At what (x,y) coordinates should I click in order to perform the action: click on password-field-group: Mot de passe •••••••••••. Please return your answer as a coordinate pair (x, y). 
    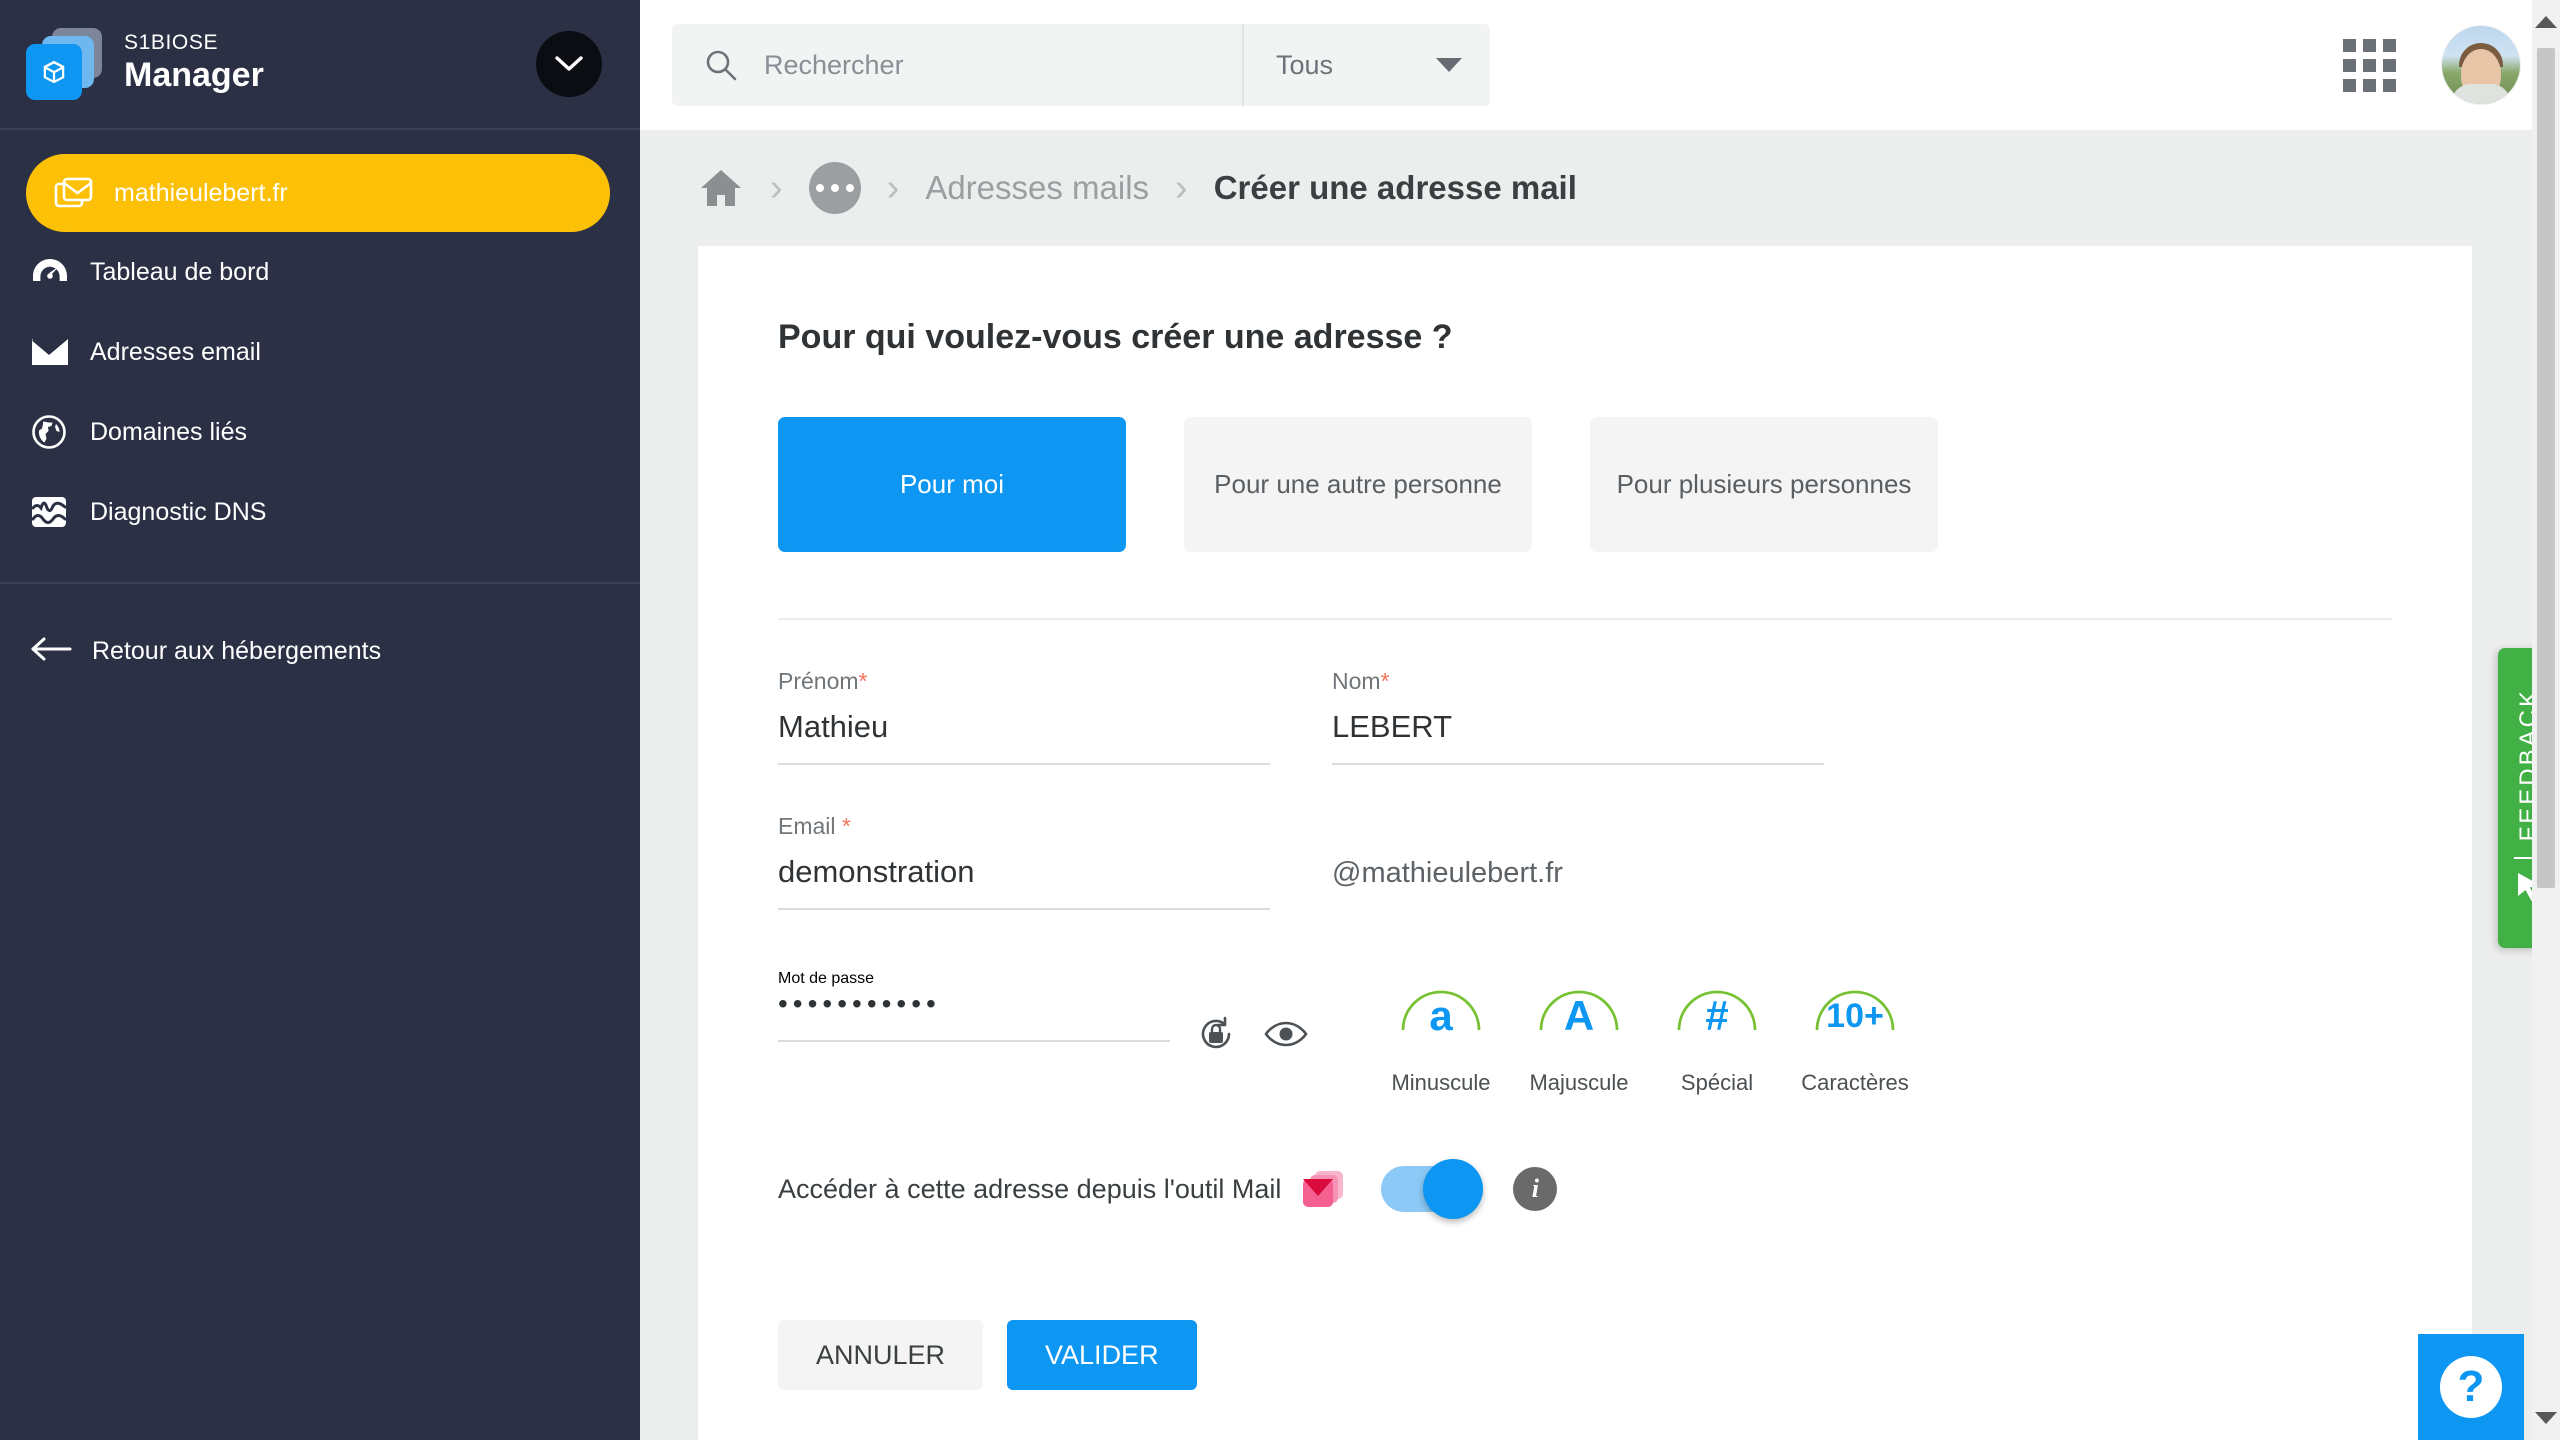
    Looking at the image, I should click on (974, 1006).